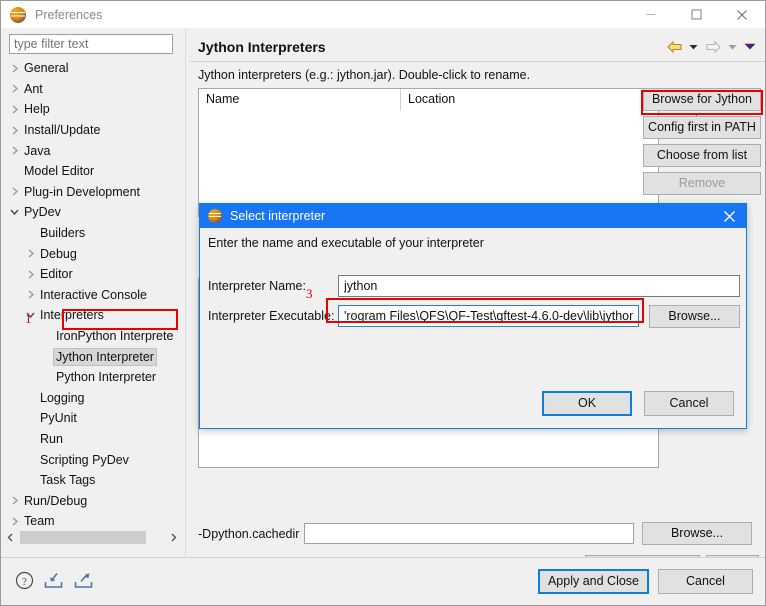 This screenshot has width=766, height=606. What do you see at coordinates (93, 274) in the screenshot?
I see `sidebar-item-editor: Editor` at bounding box center [93, 274].